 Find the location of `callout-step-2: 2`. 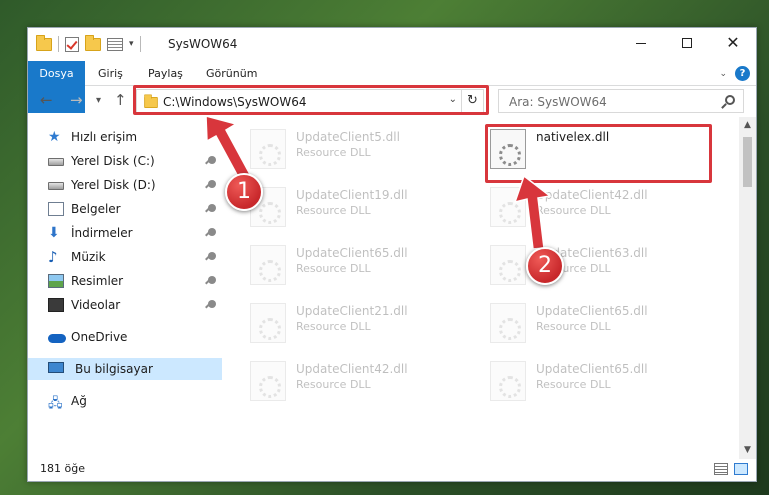

callout-step-2: 2 is located at coordinates (545, 266).